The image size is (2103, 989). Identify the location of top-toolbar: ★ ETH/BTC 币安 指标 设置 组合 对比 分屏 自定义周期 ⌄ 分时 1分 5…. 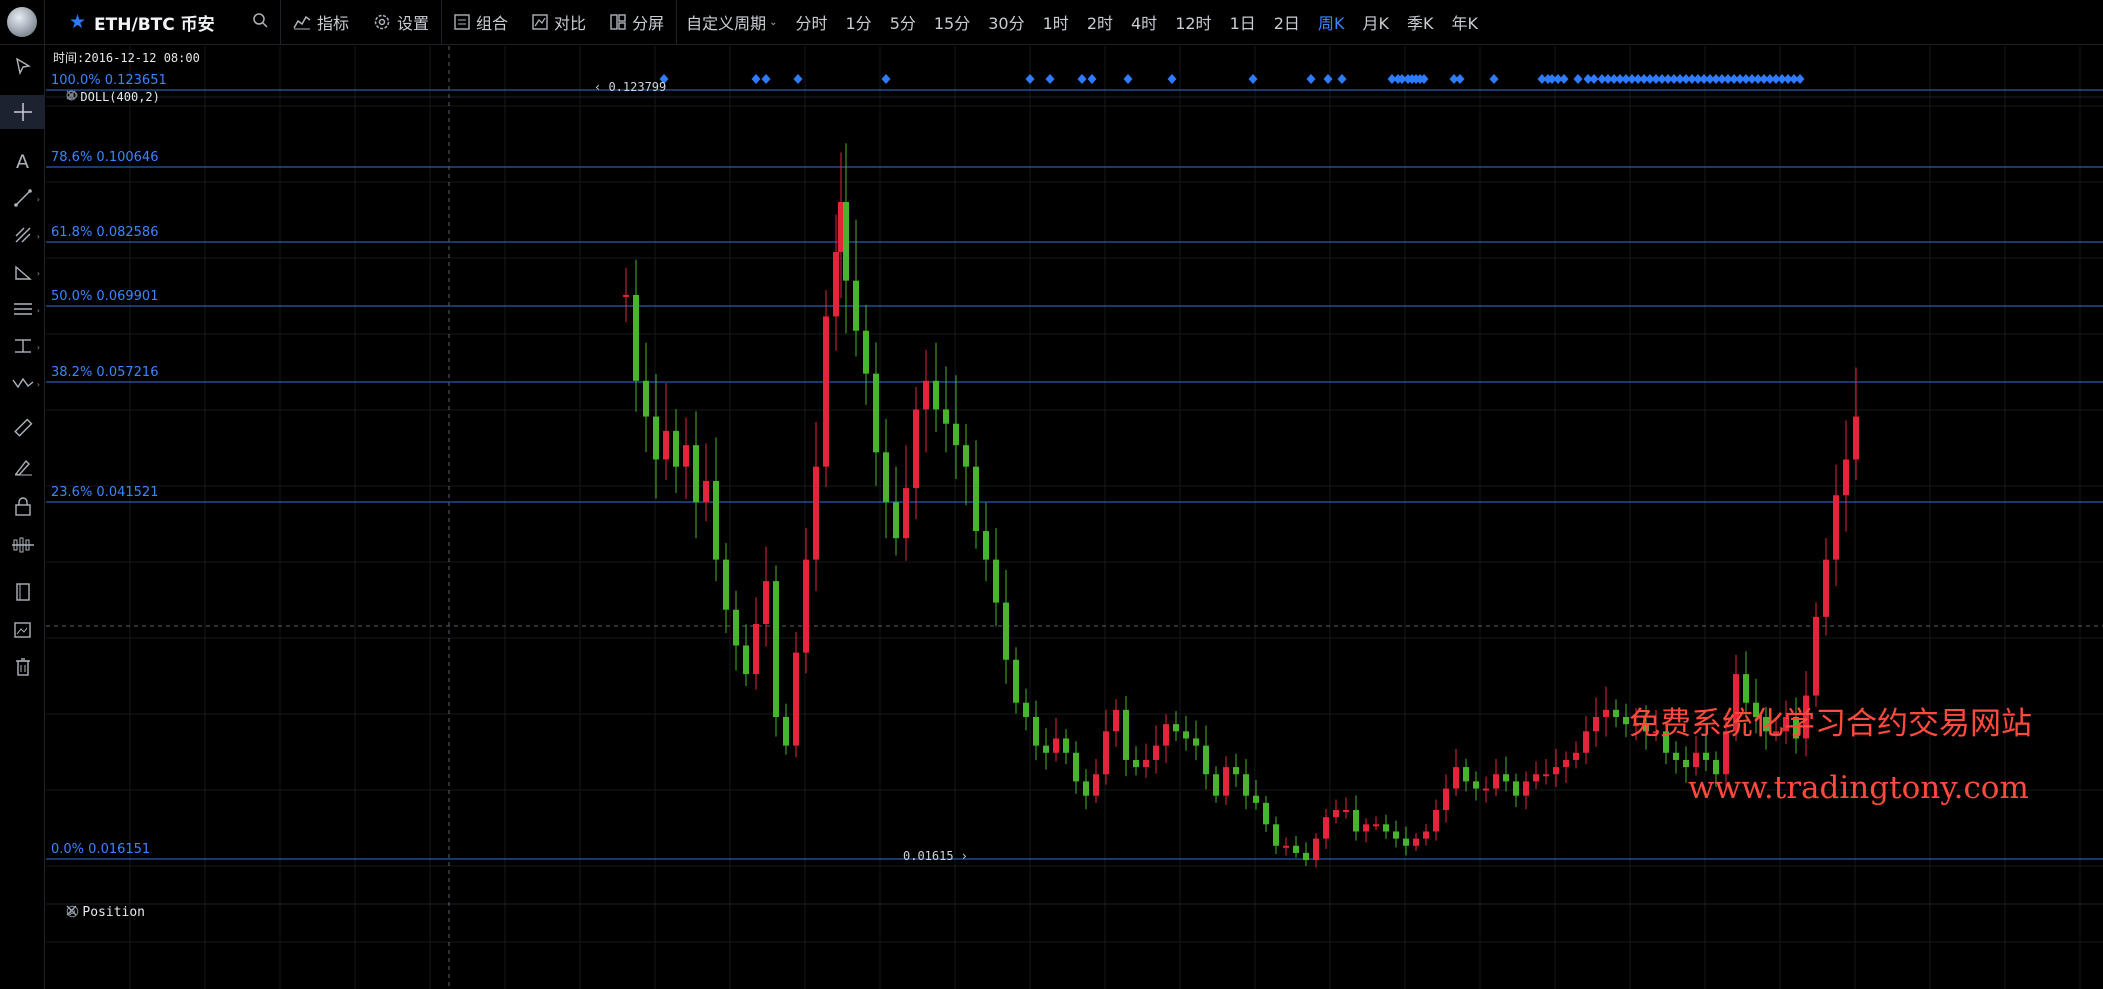
(1051, 22).